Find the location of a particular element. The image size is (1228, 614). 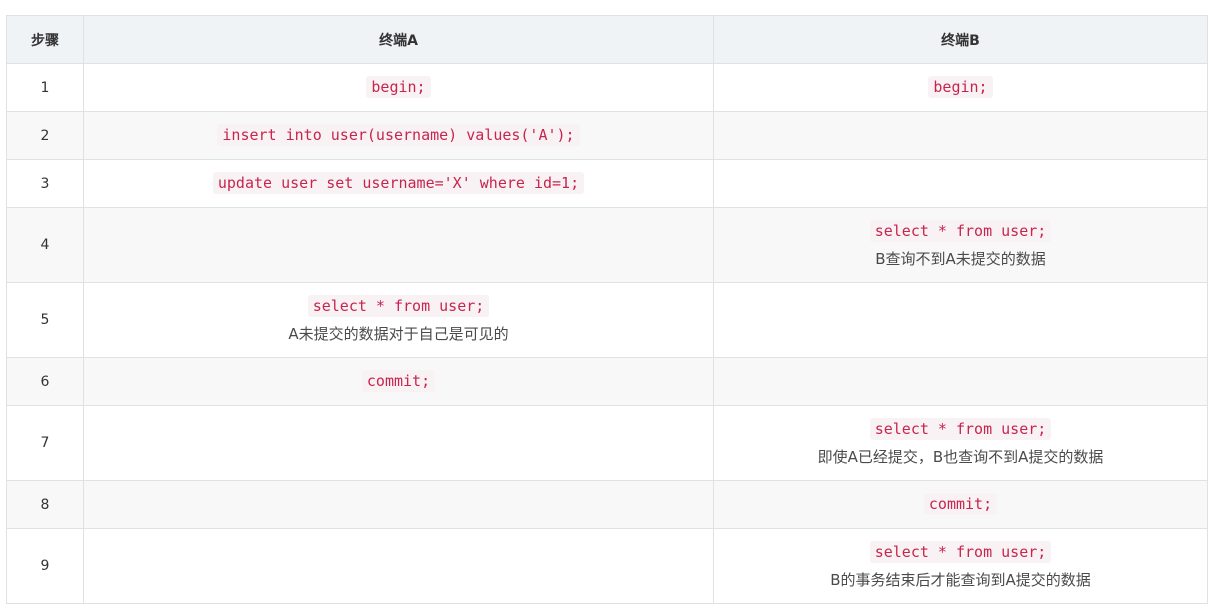

cell-content: select * from user; B的事务结束后才能查询到A提交的数据 is located at coordinates (960, 566).